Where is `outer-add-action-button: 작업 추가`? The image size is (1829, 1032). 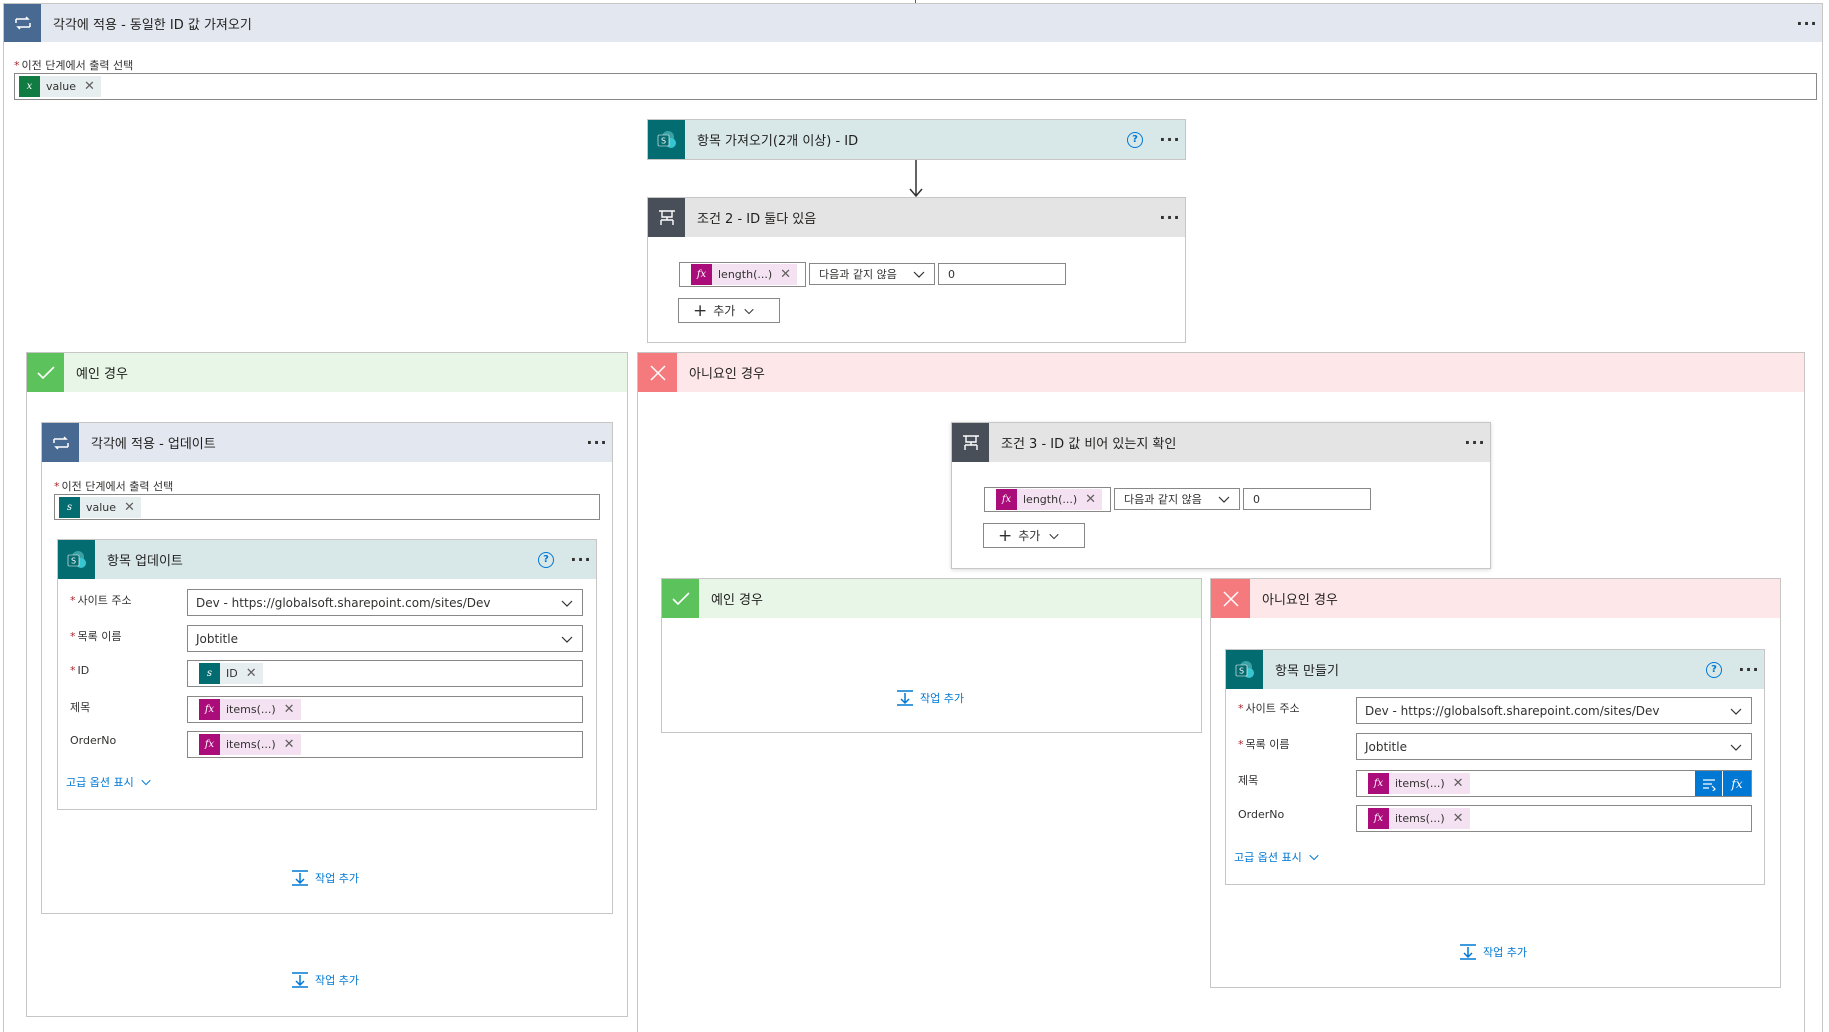
outer-add-action-button: 작업 추가 is located at coordinates (325, 980).